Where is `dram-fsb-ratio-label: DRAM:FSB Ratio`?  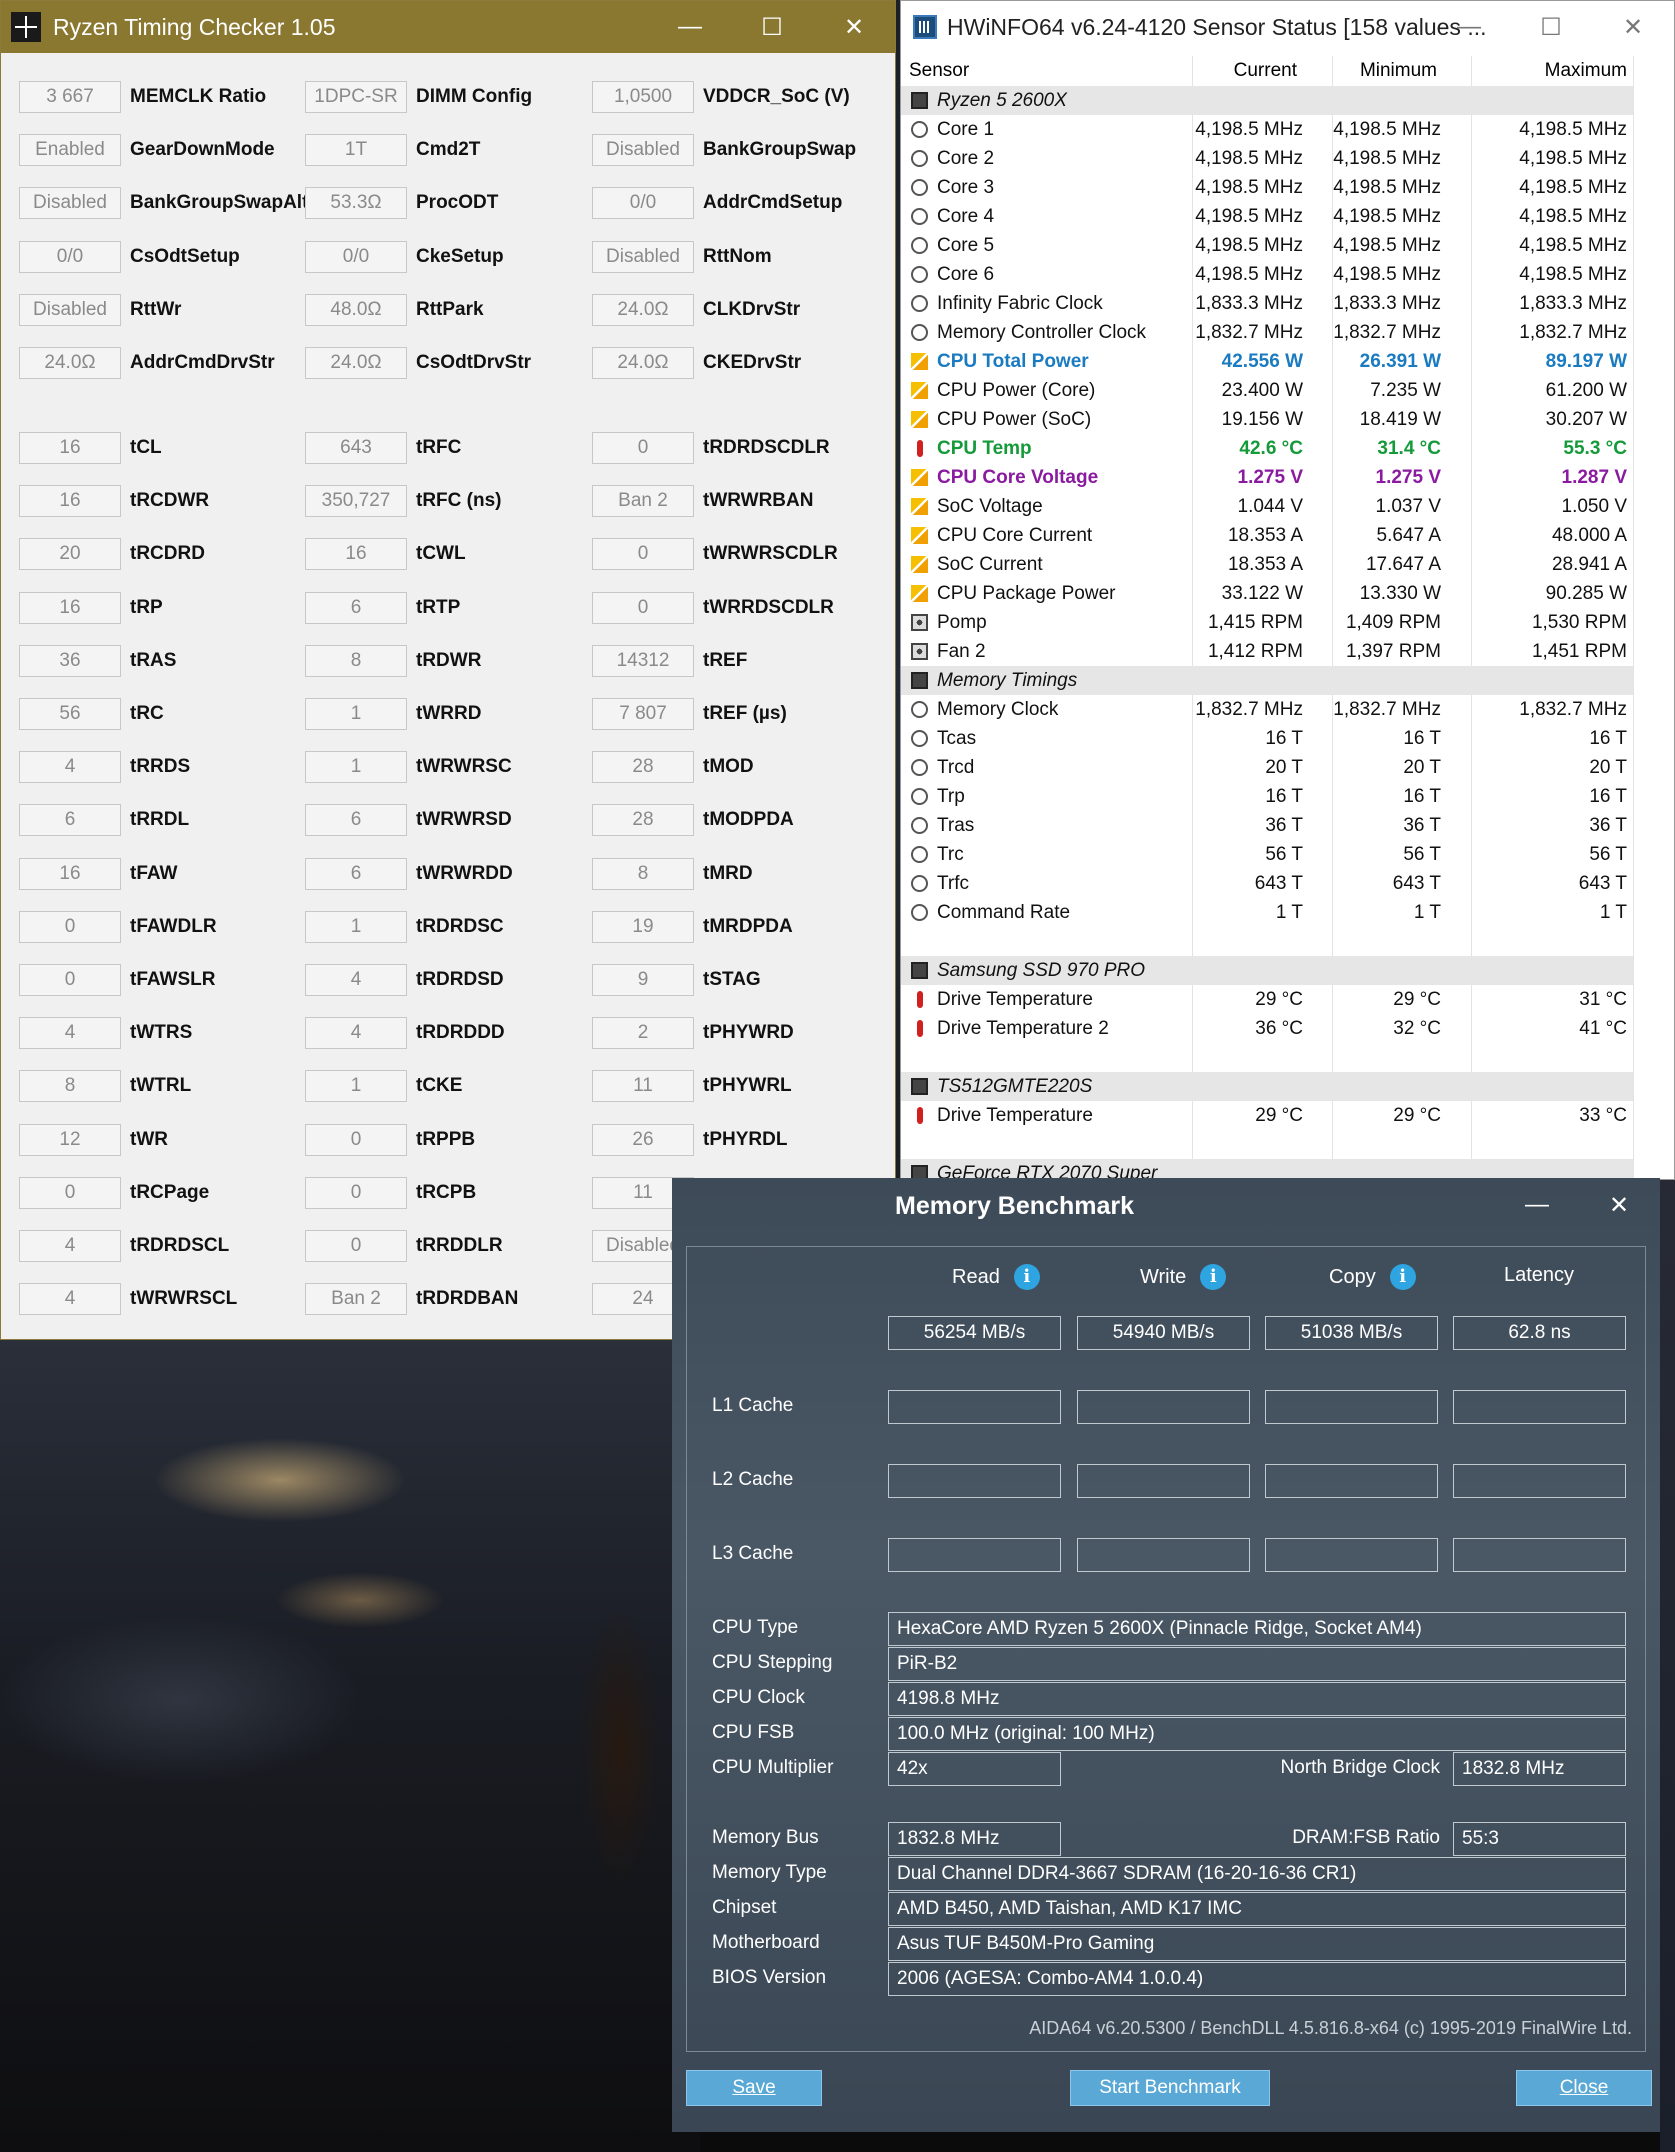 dram-fsb-ratio-label: DRAM:FSB Ratio is located at coordinates (1366, 1837).